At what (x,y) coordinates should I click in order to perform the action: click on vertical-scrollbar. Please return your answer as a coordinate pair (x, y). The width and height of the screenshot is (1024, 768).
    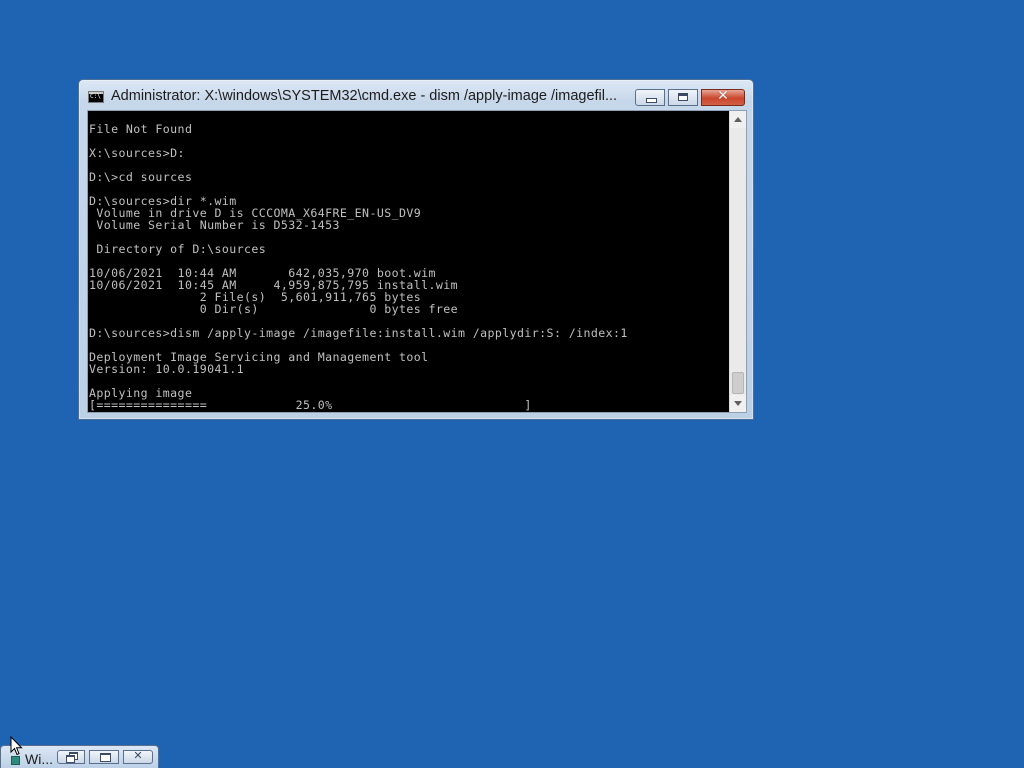
    Looking at the image, I should click on (737, 261).